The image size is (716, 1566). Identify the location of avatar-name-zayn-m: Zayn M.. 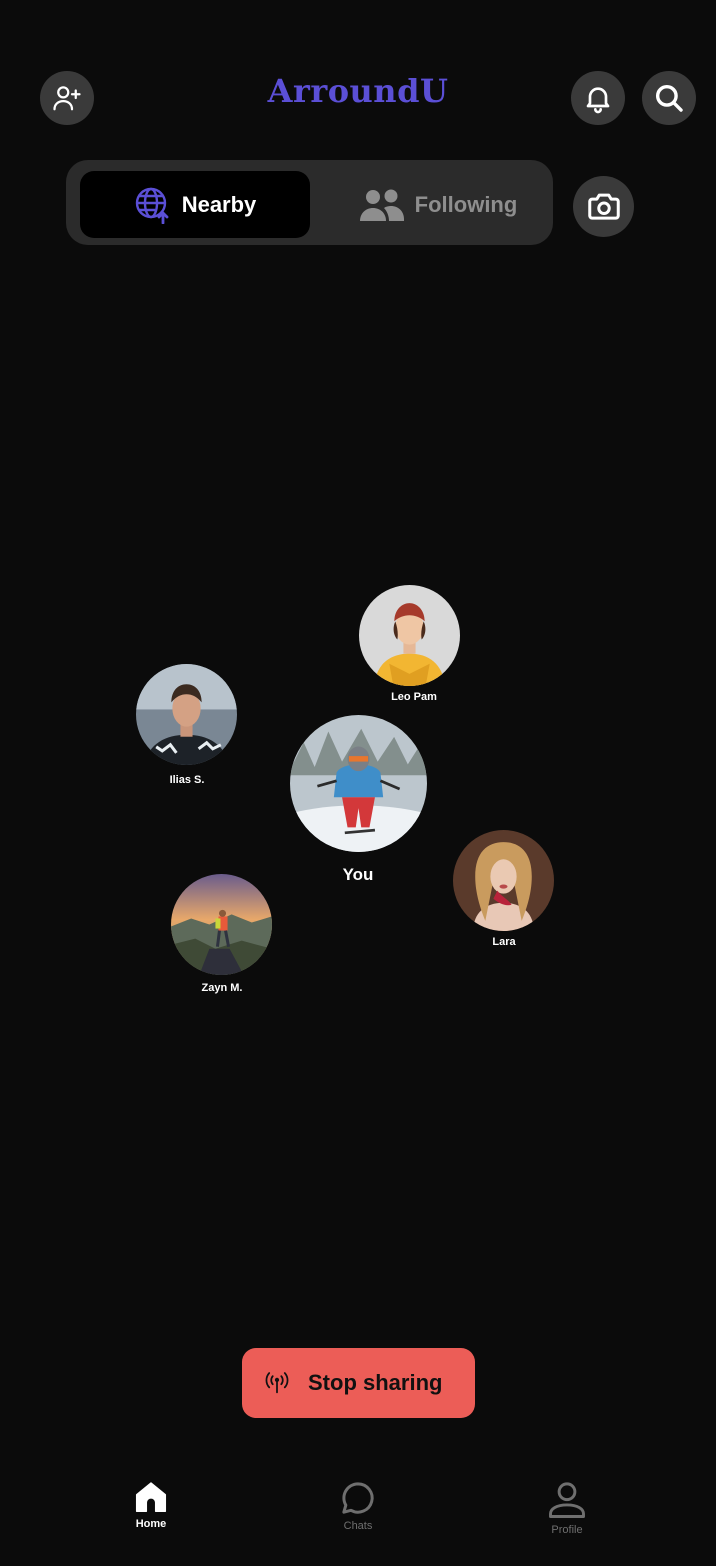
(222, 988).